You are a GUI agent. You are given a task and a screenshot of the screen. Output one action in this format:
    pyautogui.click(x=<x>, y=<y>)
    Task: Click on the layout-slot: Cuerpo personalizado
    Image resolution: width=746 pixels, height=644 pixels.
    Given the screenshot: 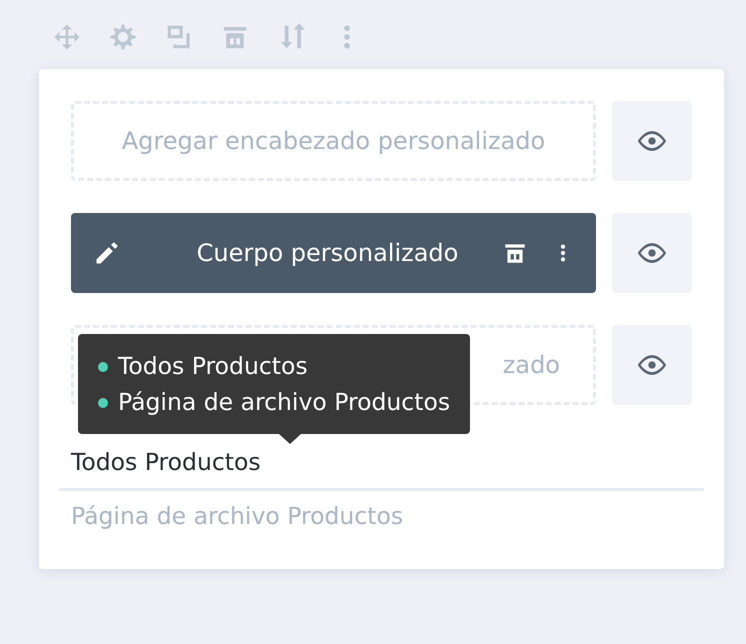 What is the action you would take?
    pyautogui.click(x=333, y=253)
    